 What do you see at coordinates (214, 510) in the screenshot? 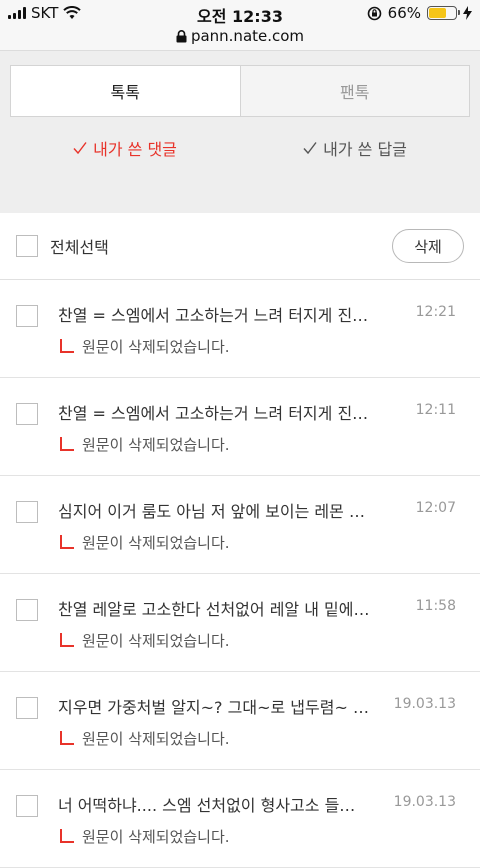
I see `comment-text: 심지어 이거 룸도 아님 저 앞에 보이는 레몬 가득` at bounding box center [214, 510].